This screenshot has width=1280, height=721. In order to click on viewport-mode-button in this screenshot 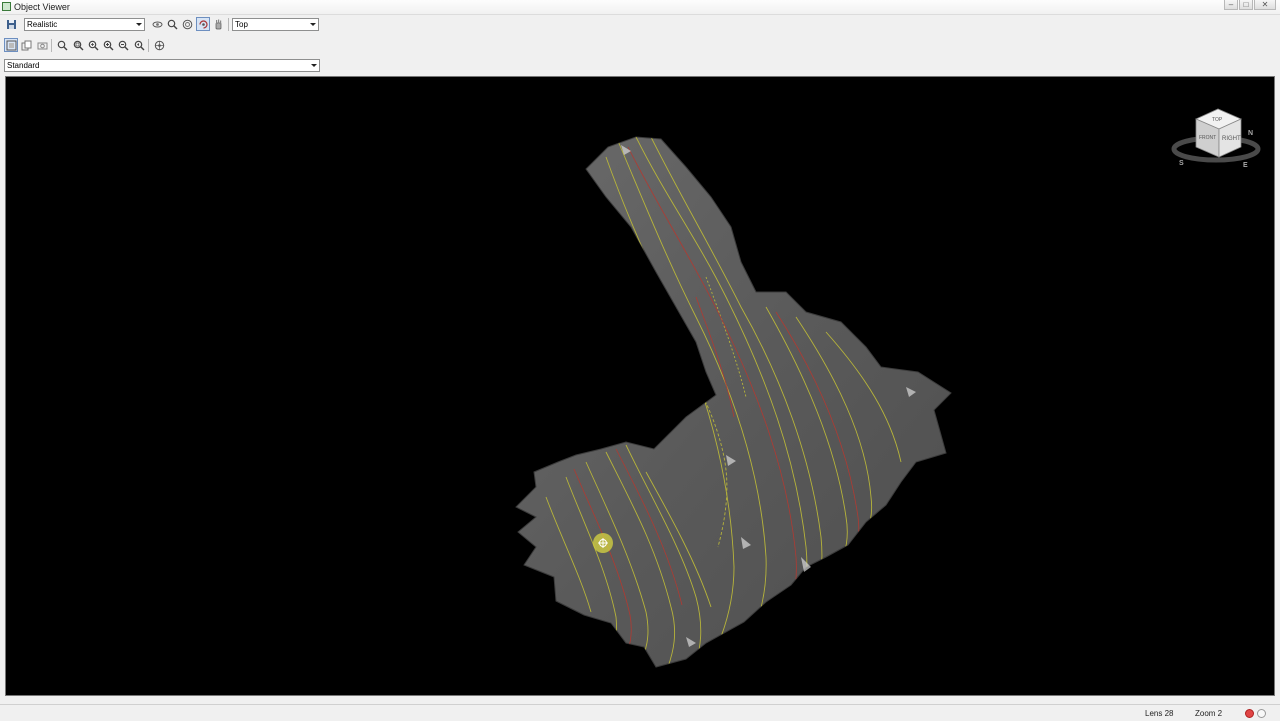, I will do `click(11, 45)`.